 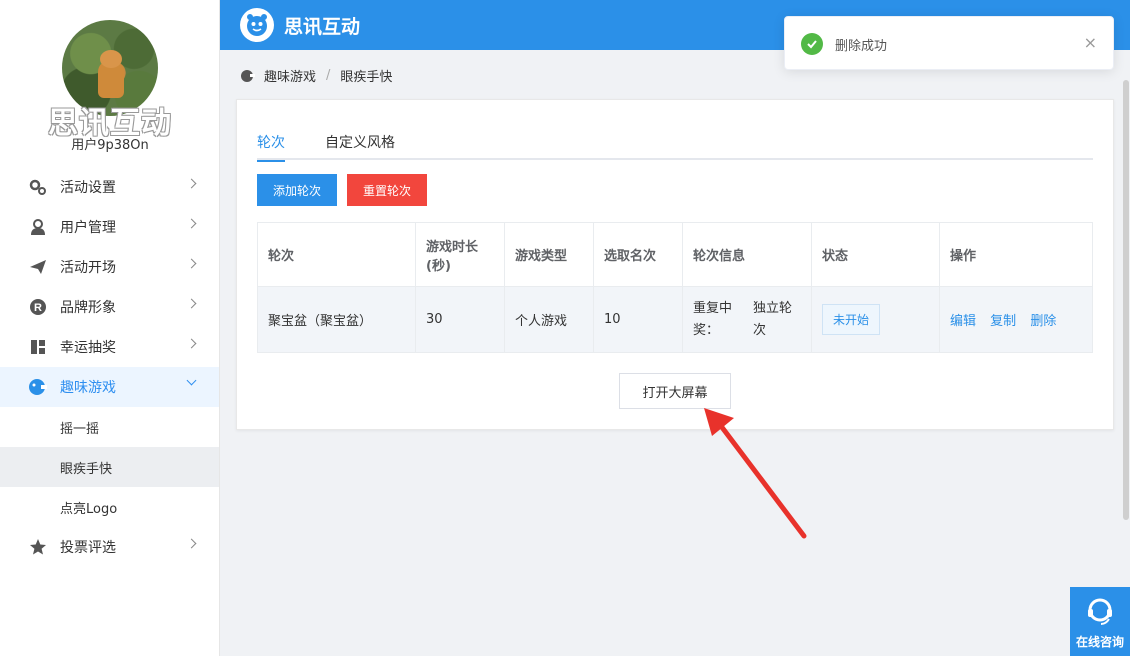 I want to click on headset-icon, so click(x=1100, y=614).